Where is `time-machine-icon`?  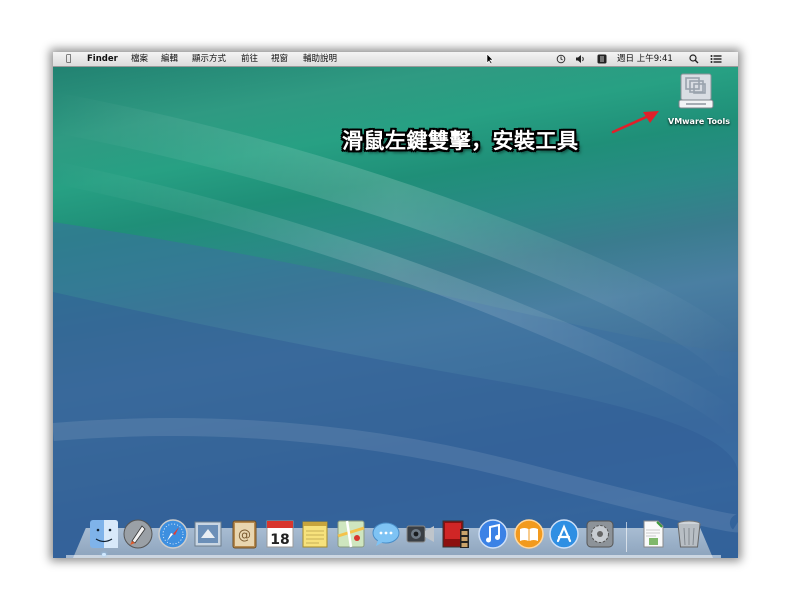
time-machine-icon is located at coordinates (561, 59).